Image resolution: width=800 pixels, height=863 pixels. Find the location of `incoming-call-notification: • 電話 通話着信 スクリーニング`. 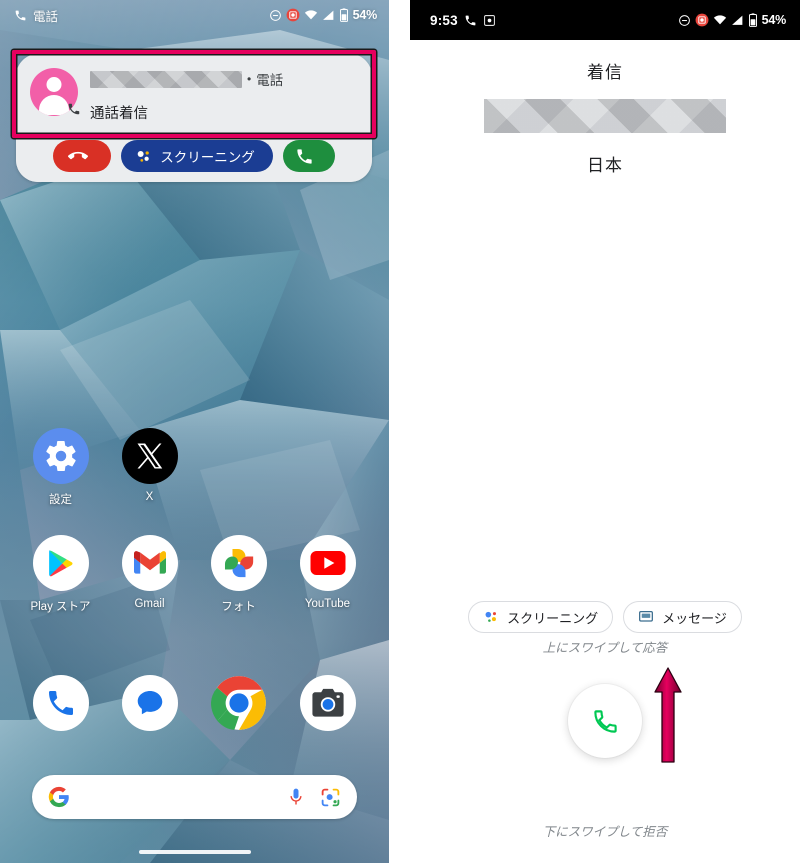

incoming-call-notification: • 電話 通話着信 スクリーニング is located at coordinates (194, 118).